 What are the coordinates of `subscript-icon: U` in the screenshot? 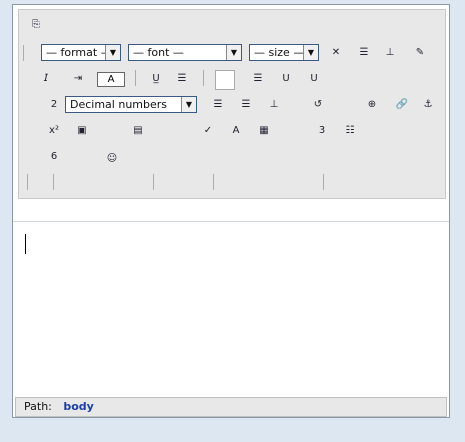 It's located at (314, 79).